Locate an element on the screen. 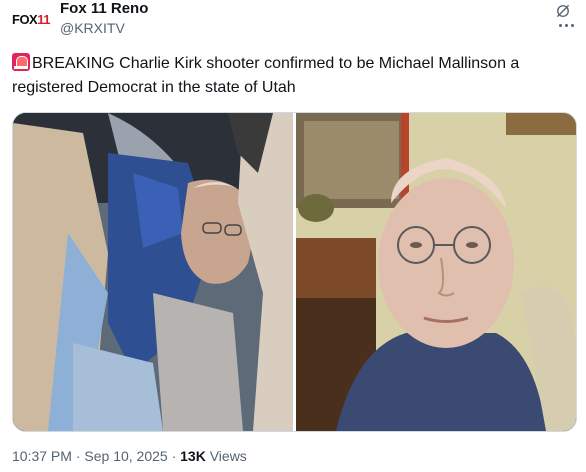  tweet-date: Sep 10, 2025 is located at coordinates (125, 456).